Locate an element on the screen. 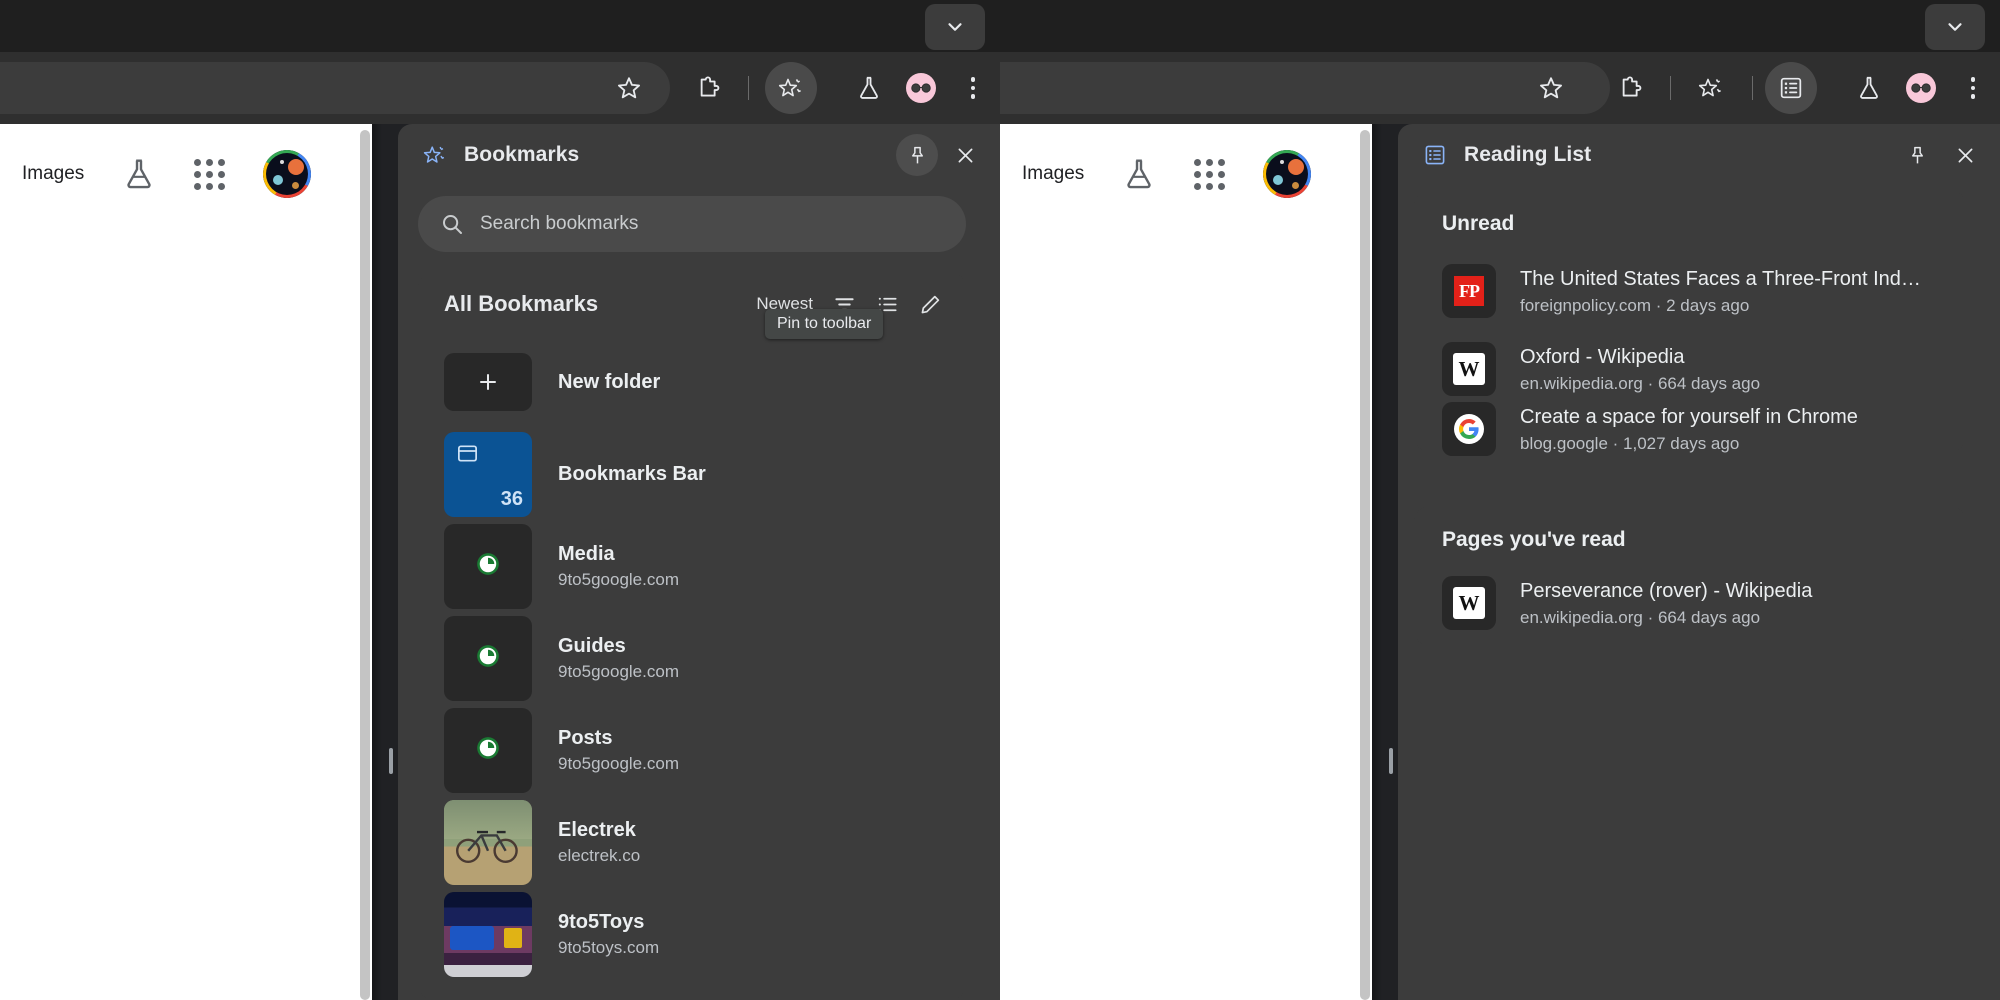 Image resolution: width=2000 pixels, height=1000 pixels. bookmark-row: Media 9to5google.com is located at coordinates (692, 566).